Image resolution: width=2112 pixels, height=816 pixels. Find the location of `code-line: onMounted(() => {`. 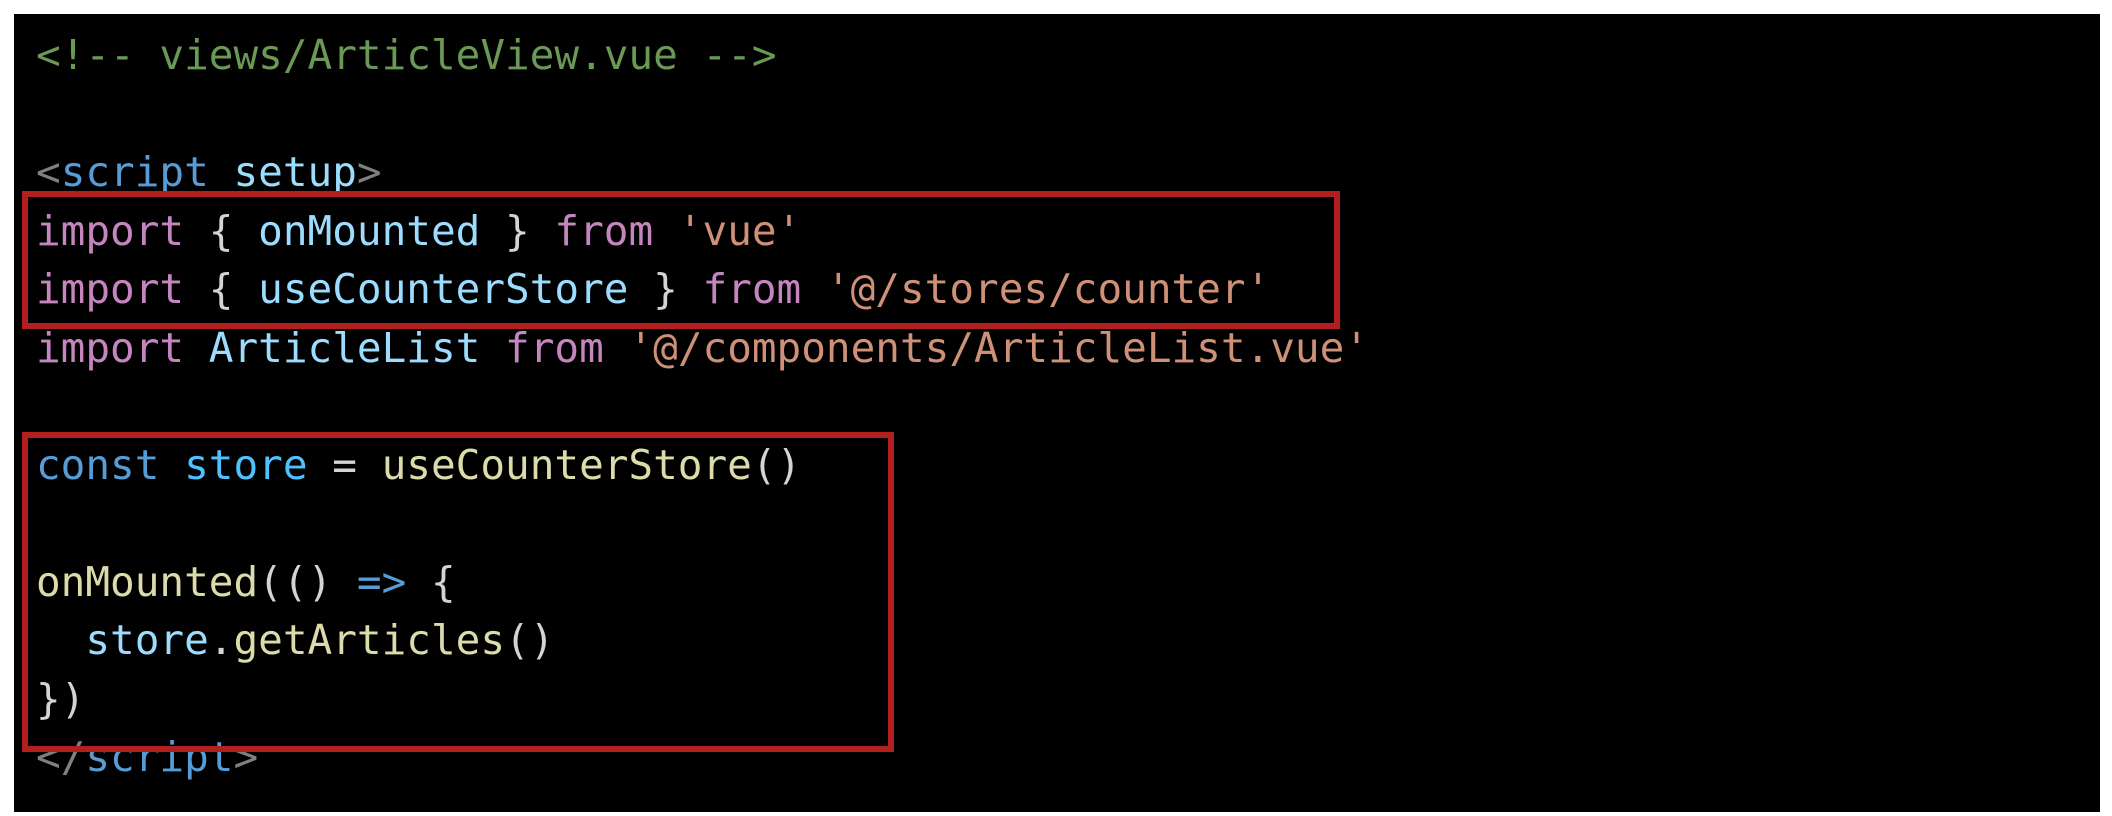

code-line: onMounted(() => { is located at coordinates (702, 582).